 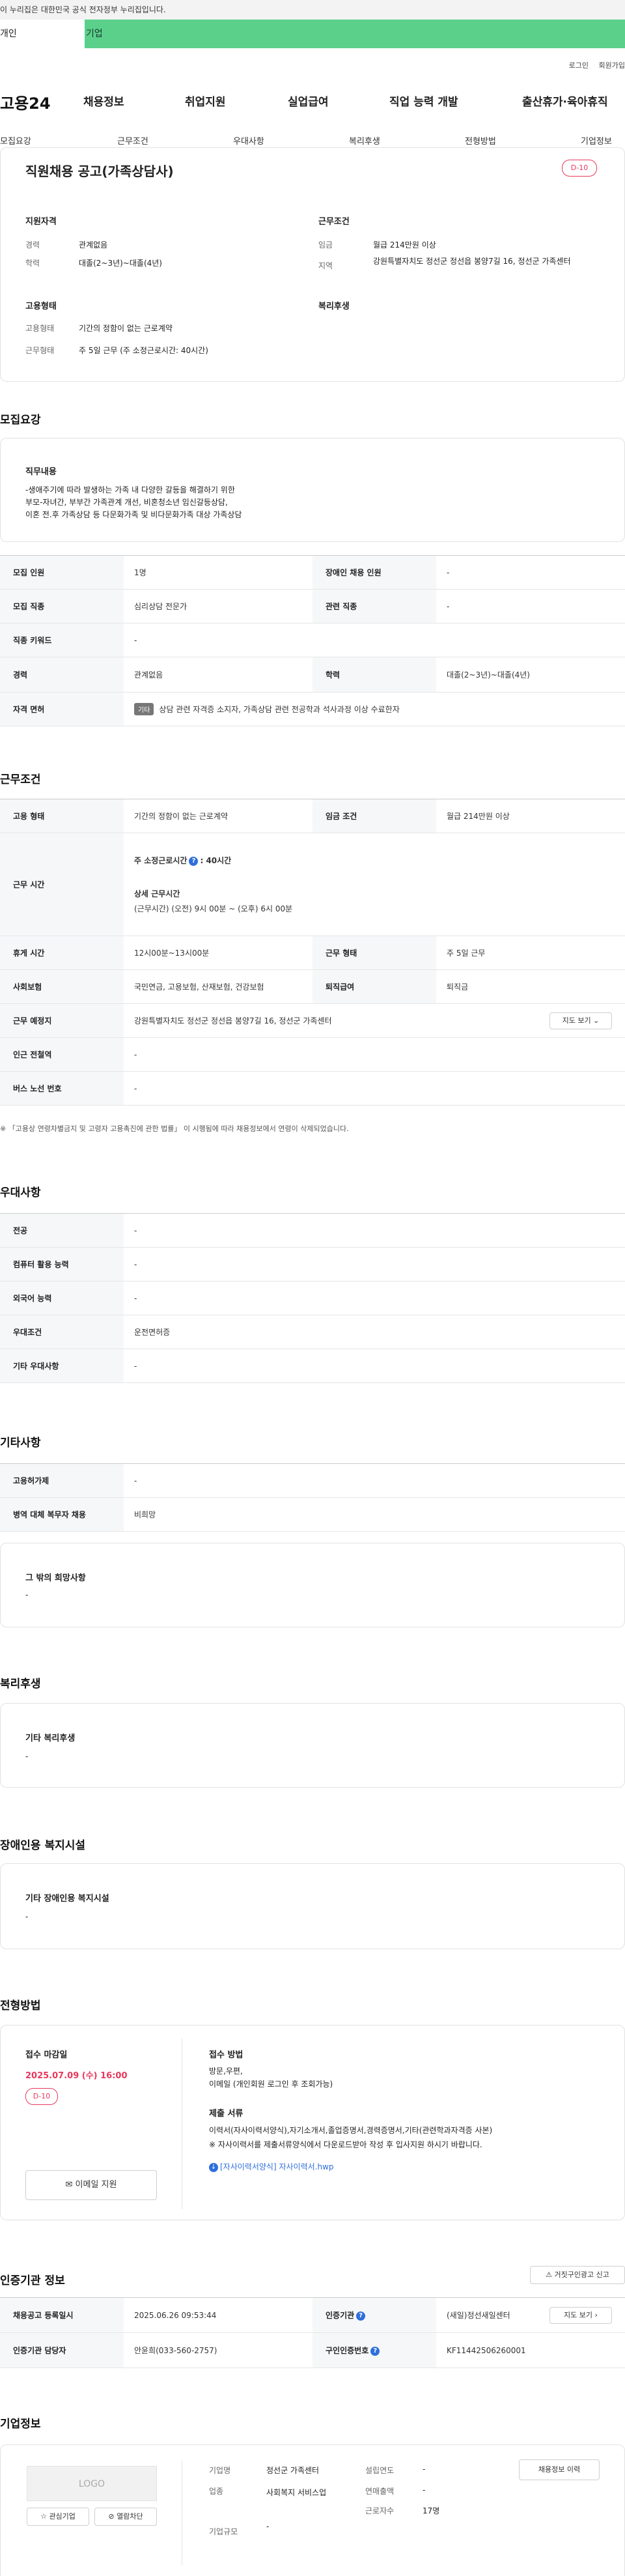 What do you see at coordinates (580, 1020) in the screenshot?
I see `map-button: 지도 보기 ⌄` at bounding box center [580, 1020].